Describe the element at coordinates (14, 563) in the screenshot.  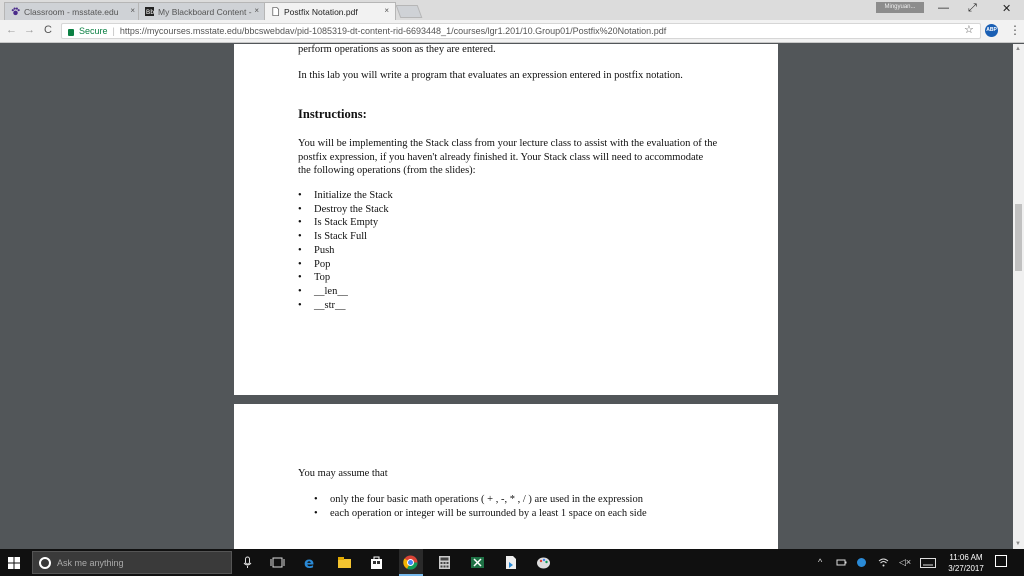
I see `windows-start-icon` at that location.